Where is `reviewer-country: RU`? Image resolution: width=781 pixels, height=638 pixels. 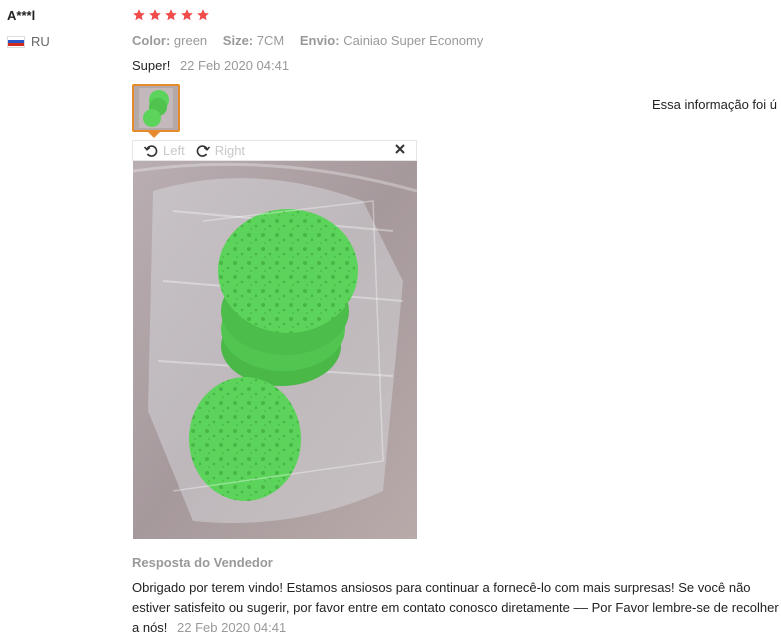 reviewer-country: RU is located at coordinates (28, 41).